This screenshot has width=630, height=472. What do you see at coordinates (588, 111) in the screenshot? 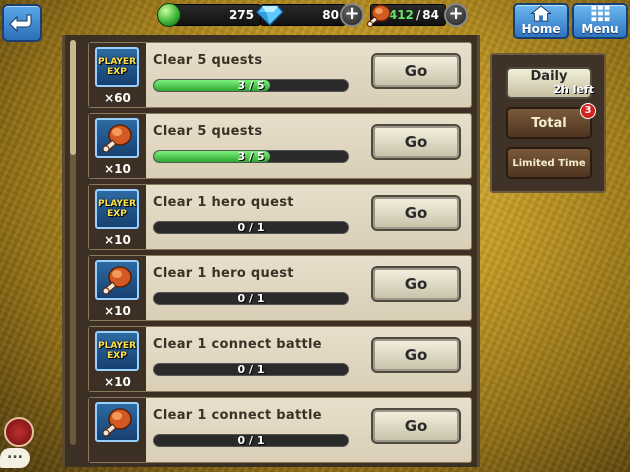
I see `total-notification-badge: 3` at bounding box center [588, 111].